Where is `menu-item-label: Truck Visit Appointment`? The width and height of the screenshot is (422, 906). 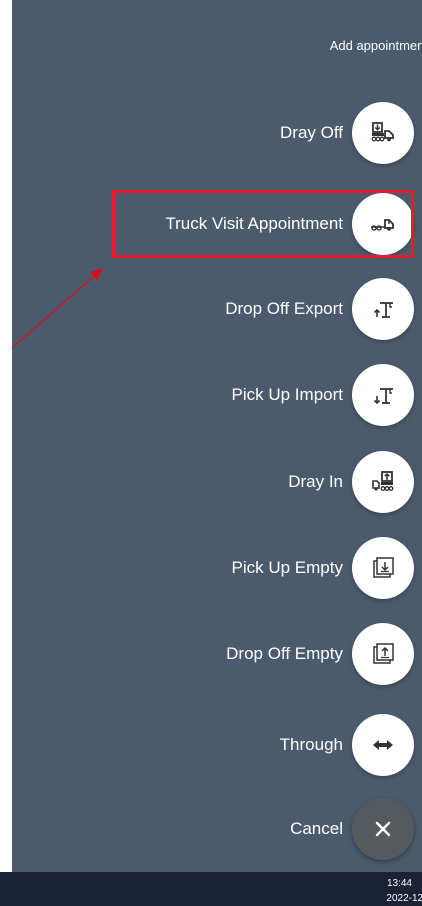 menu-item-label: Truck Visit Appointment is located at coordinates (254, 223).